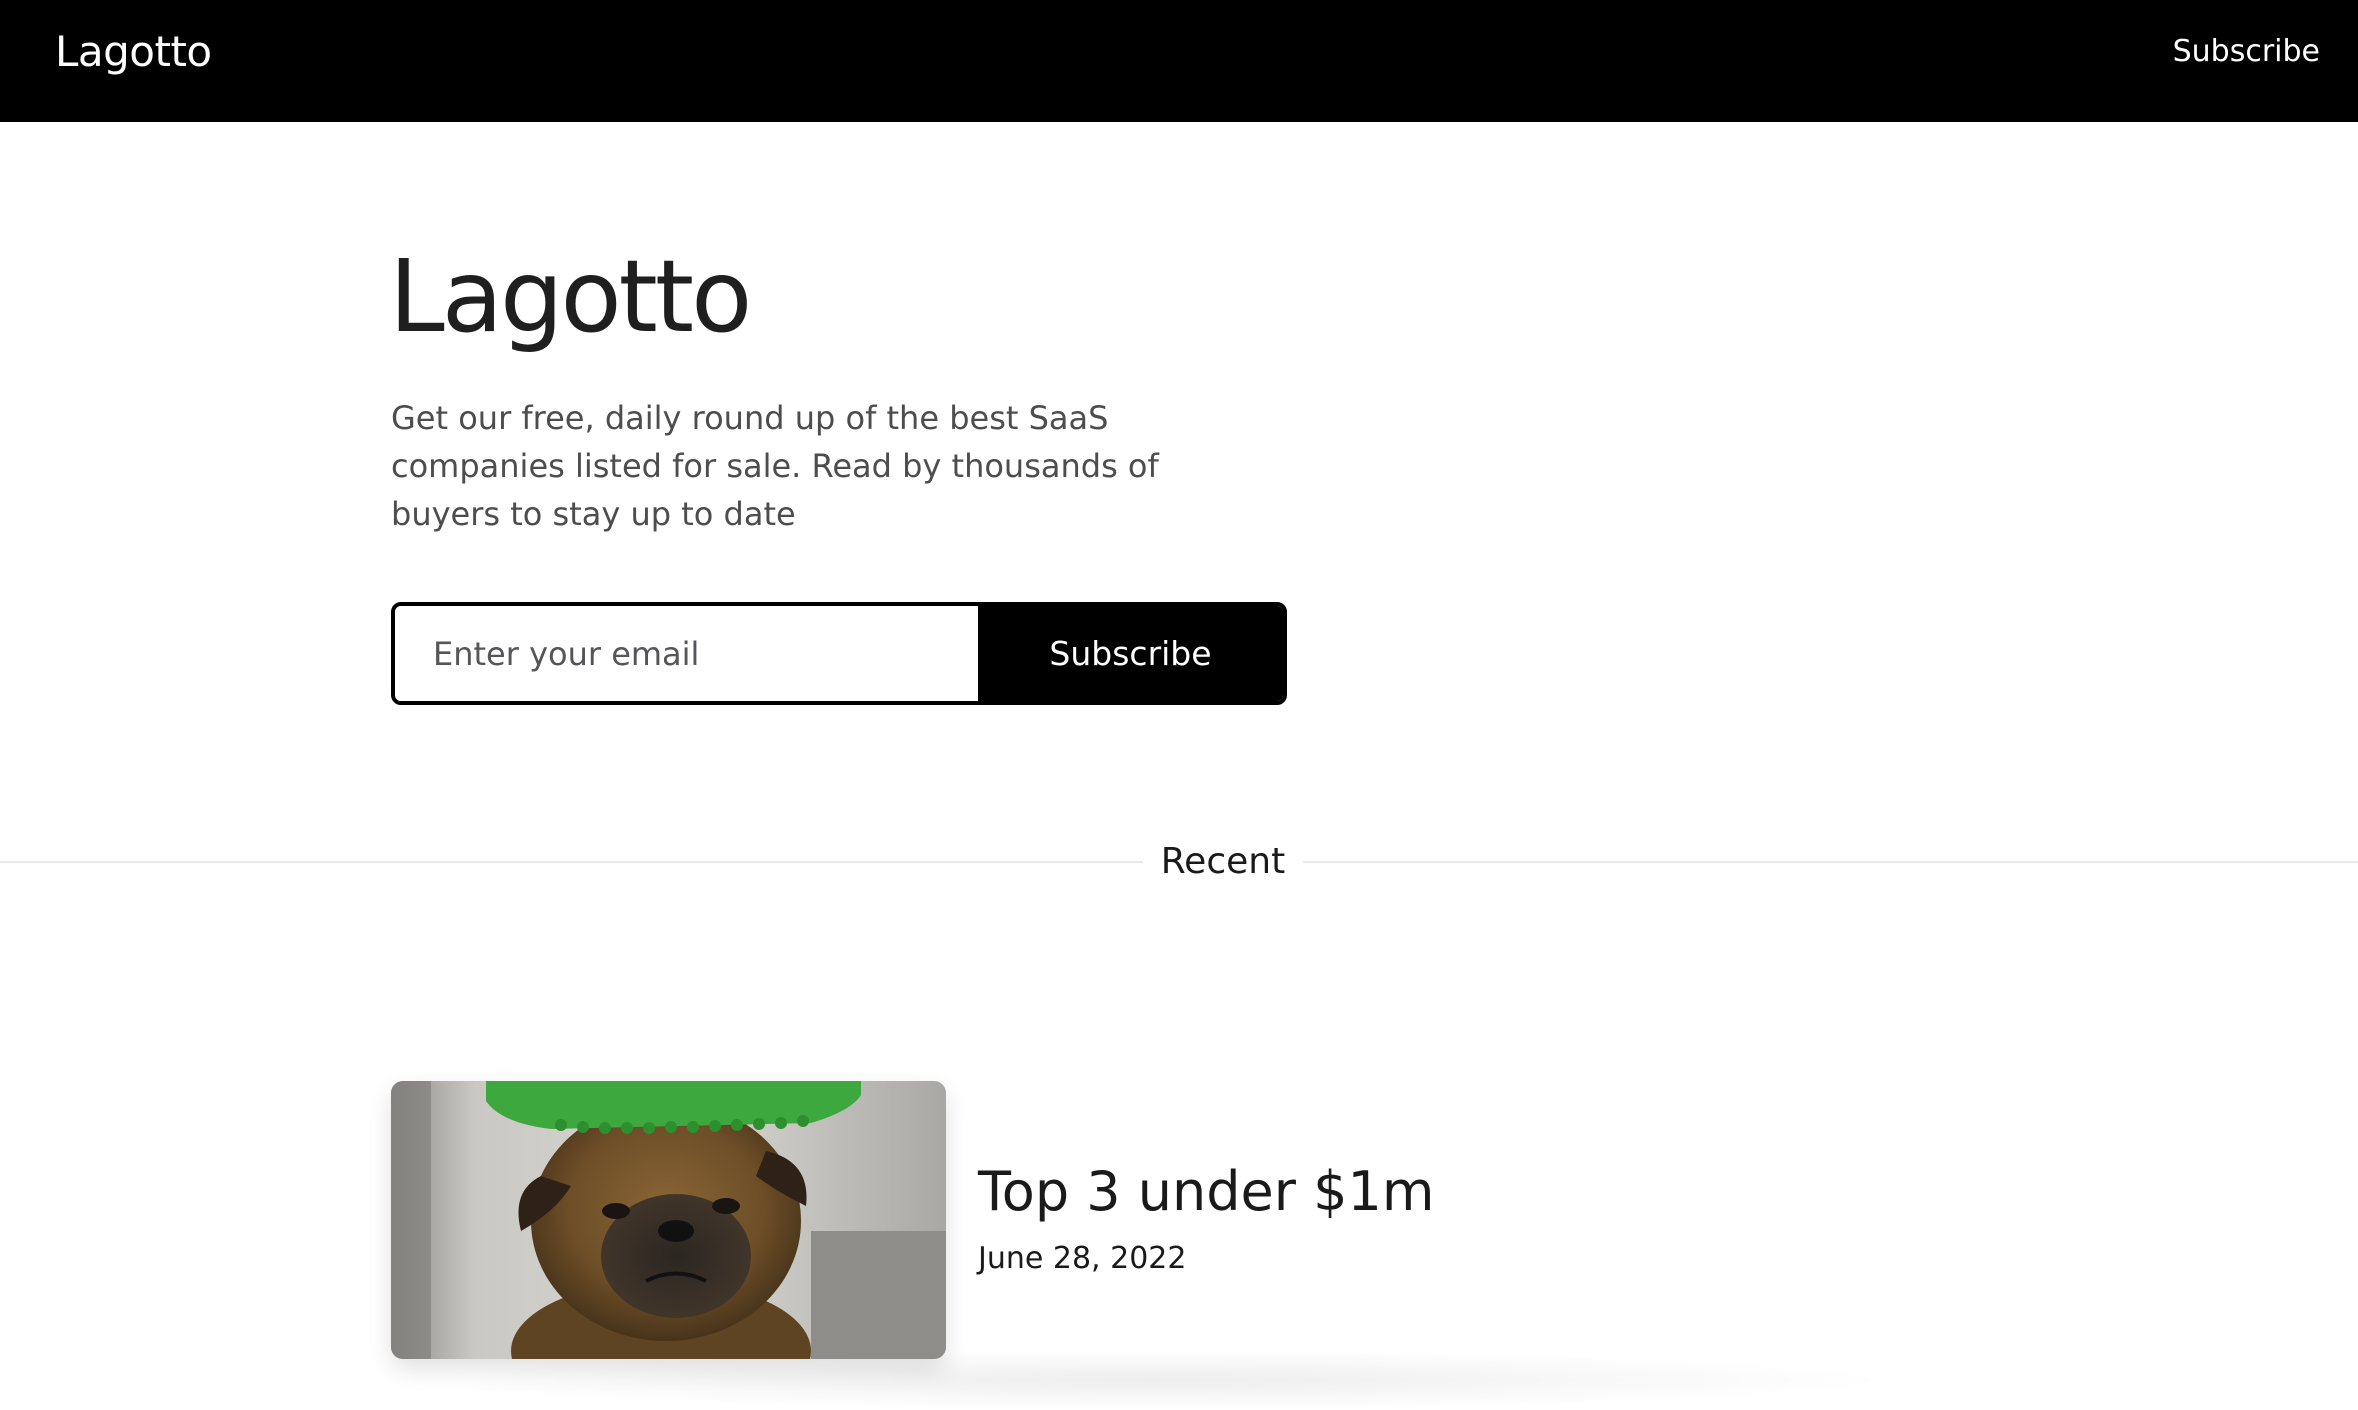 Image resolution: width=2358 pixels, height=1410 pixels. Describe the element at coordinates (1082, 1258) in the screenshot. I see `post-date: June 28, 2022` at that location.